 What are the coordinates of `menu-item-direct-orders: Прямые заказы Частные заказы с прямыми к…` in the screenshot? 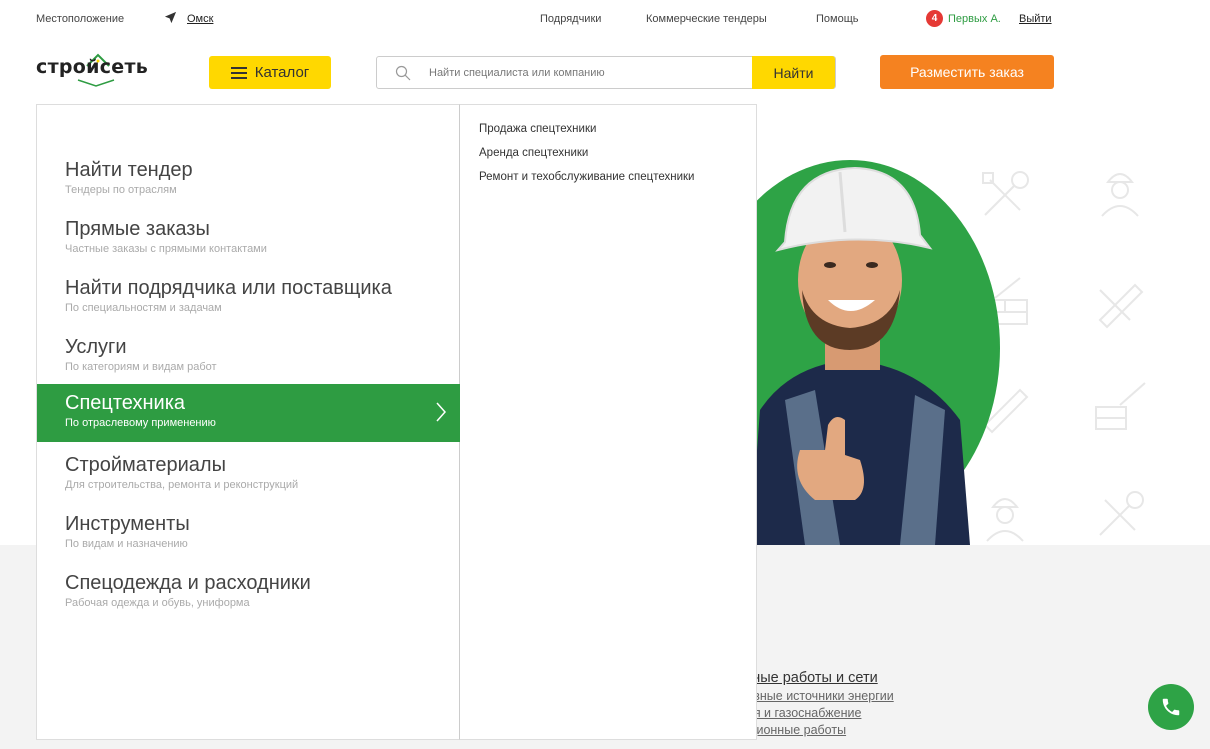 It's located at (248, 239).